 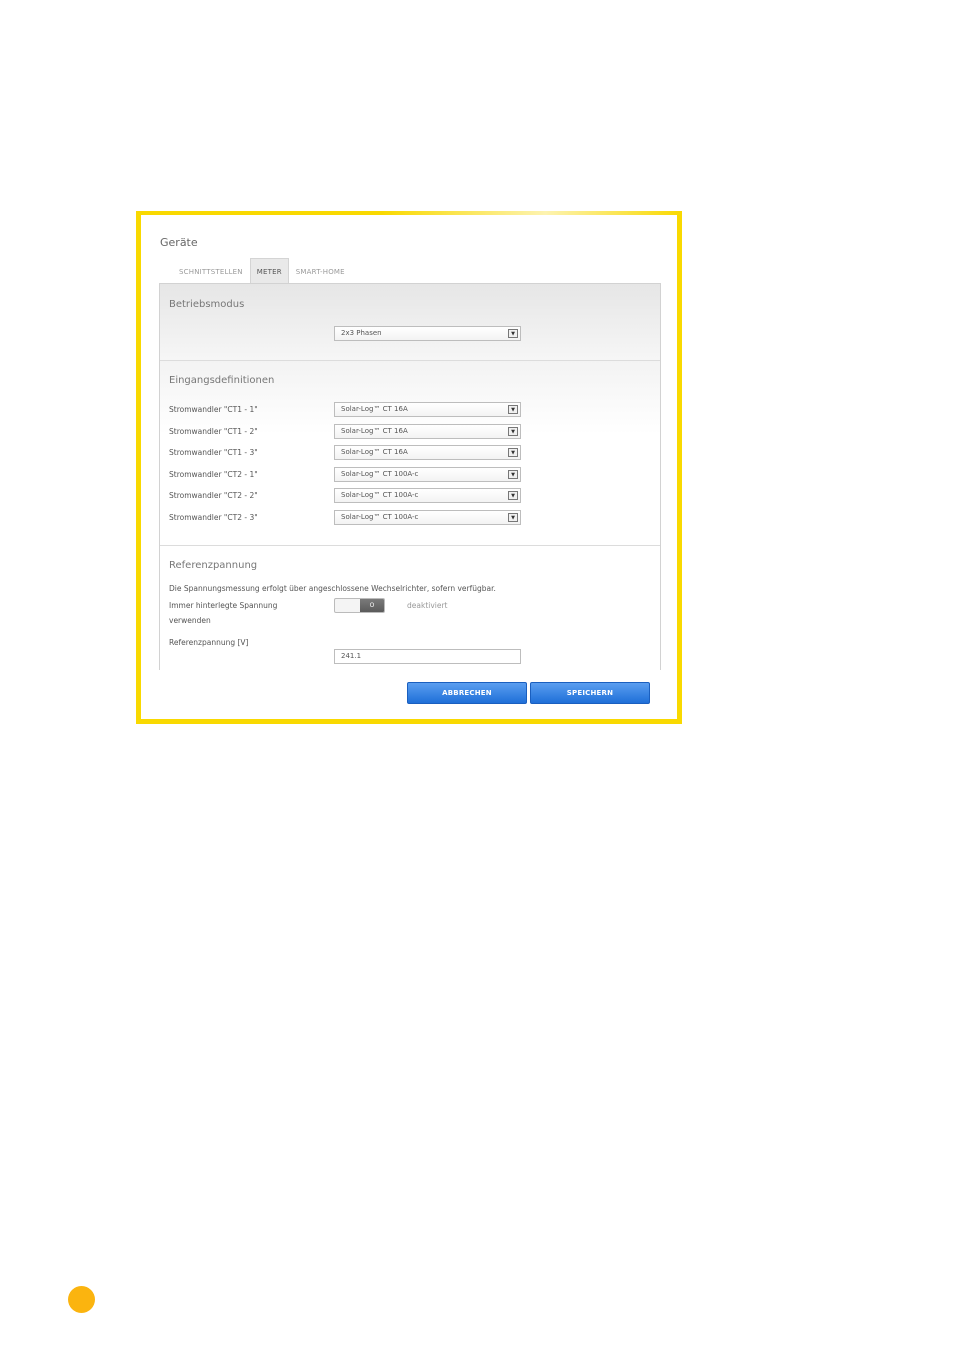 I want to click on tab-meter: METER, so click(x=269, y=271).